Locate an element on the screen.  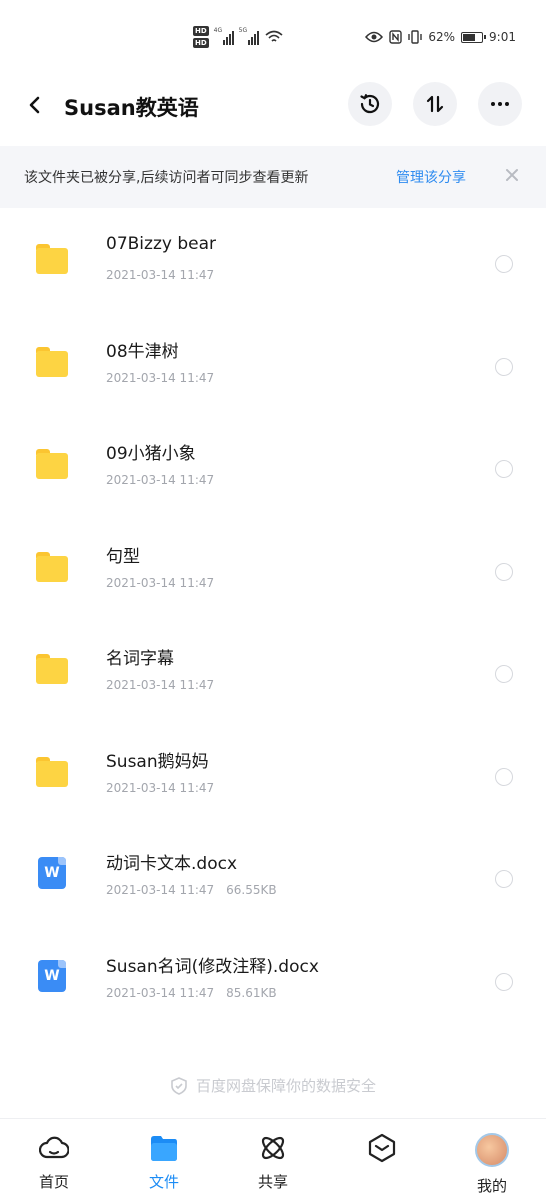
file-name: Susan鹅妈妈 is located at coordinates (157, 761).